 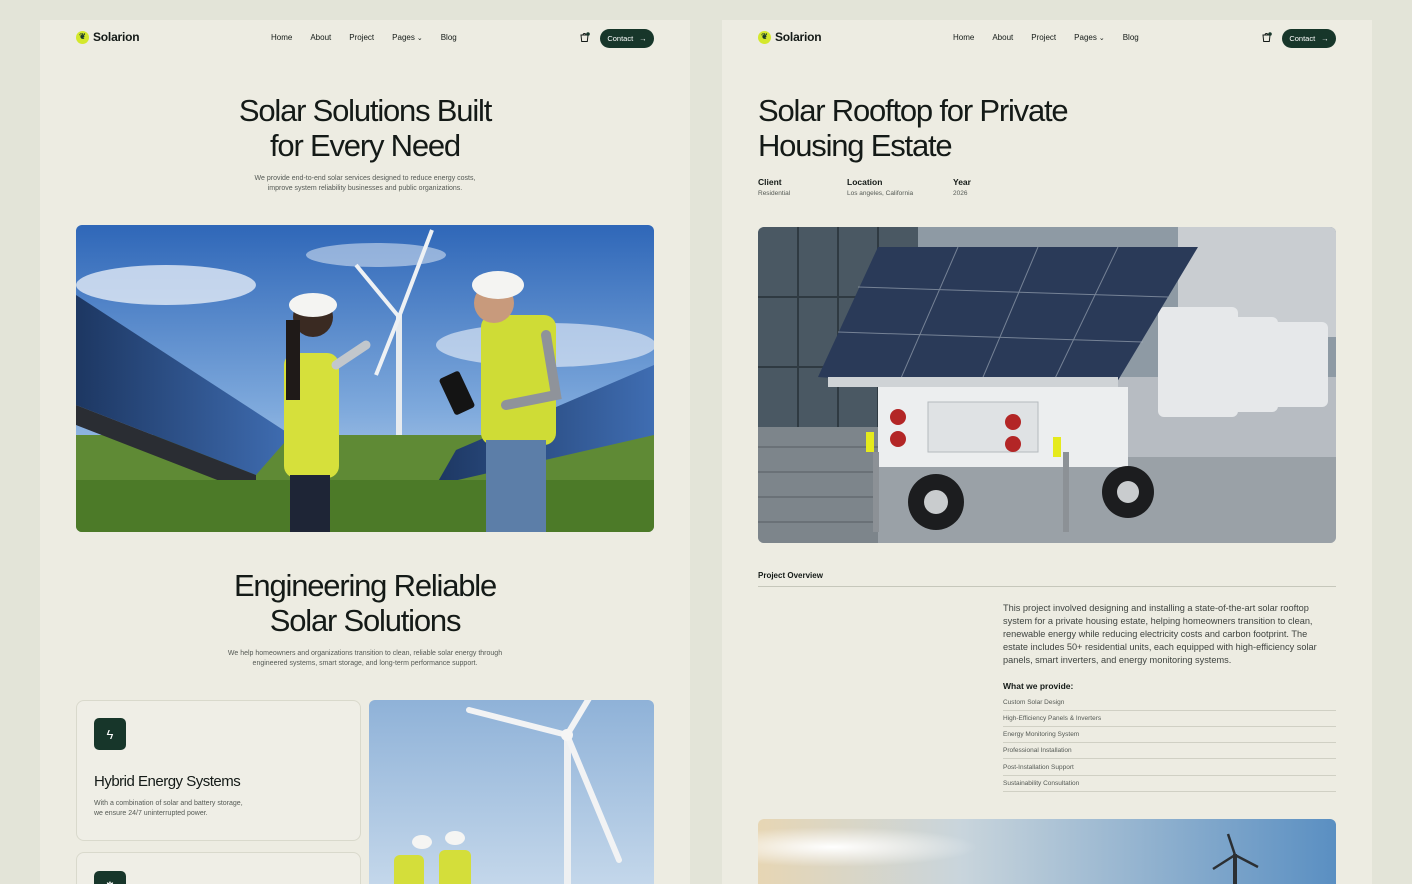 What do you see at coordinates (1047, 586) in the screenshot?
I see `overview-divider` at bounding box center [1047, 586].